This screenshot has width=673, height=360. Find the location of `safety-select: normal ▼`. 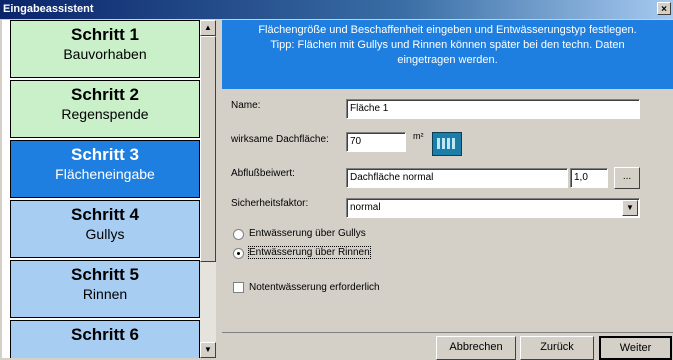

safety-select: normal ▼ is located at coordinates (493, 208).